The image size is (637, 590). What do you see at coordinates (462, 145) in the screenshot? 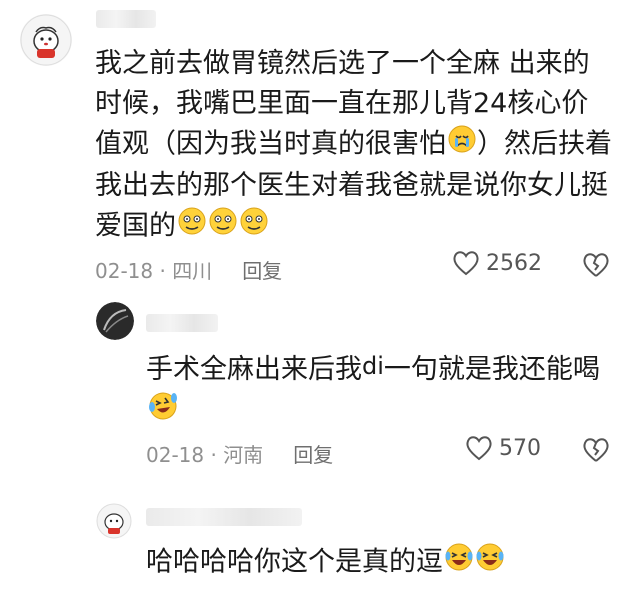
I see `crying-face-emoji` at bounding box center [462, 145].